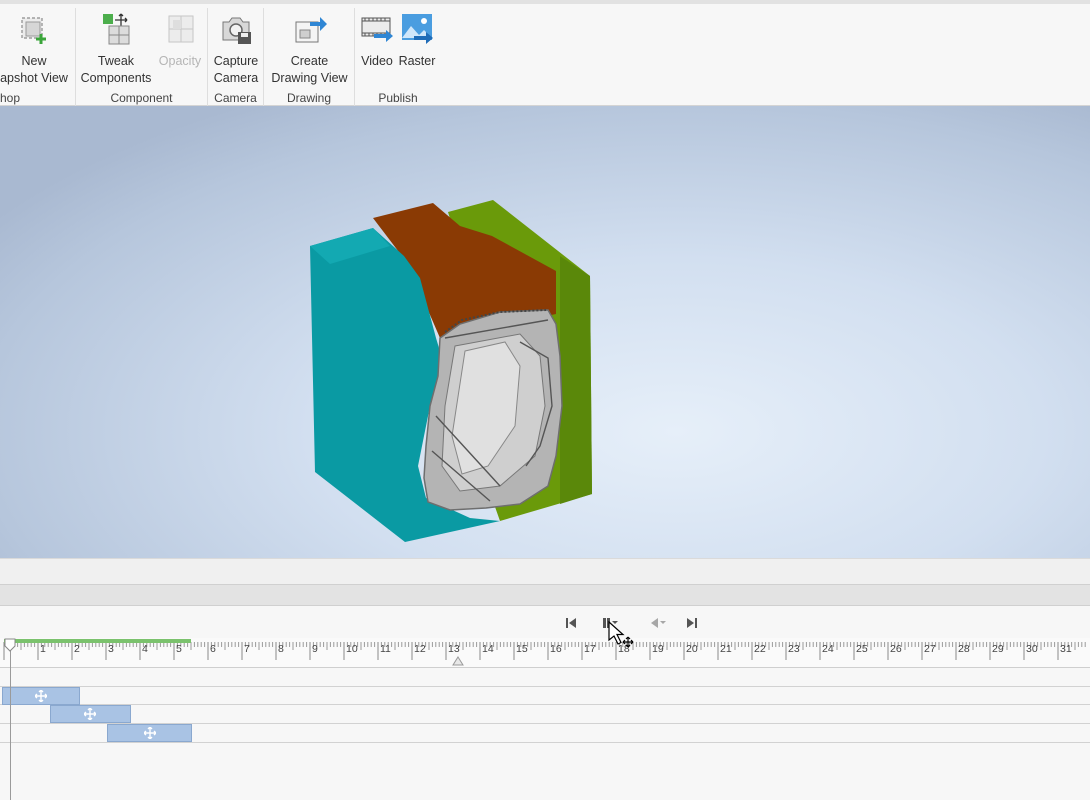 The width and height of the screenshot is (1090, 800). Describe the element at coordinates (116, 78) in the screenshot. I see `tweak-label-2: Components` at that location.